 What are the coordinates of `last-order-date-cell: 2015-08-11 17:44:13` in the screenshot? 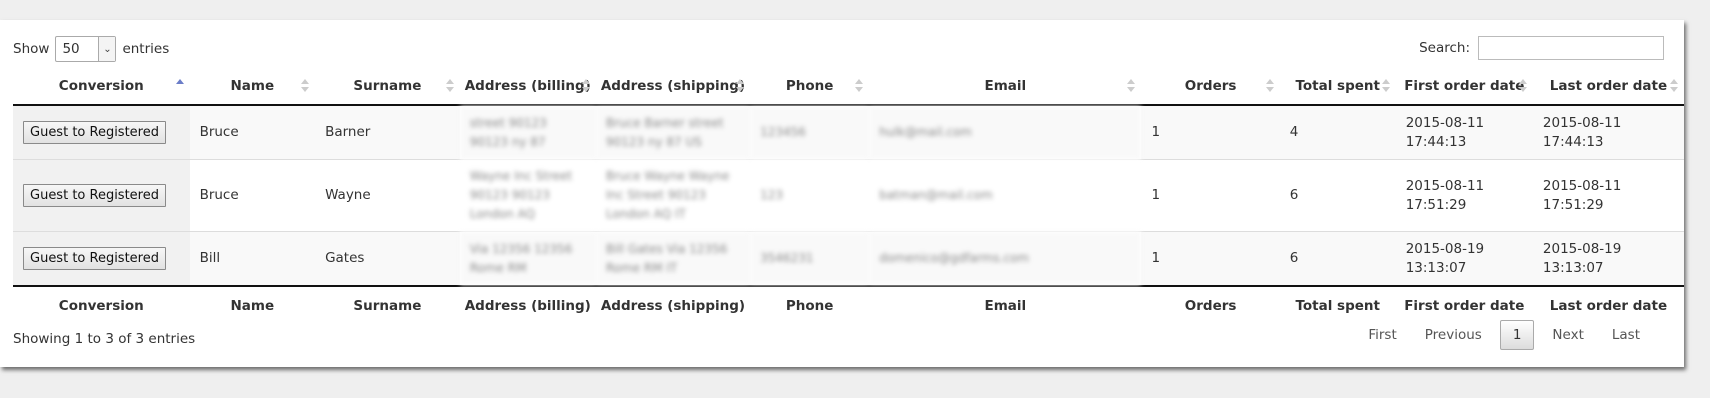 It's located at (1608, 132).